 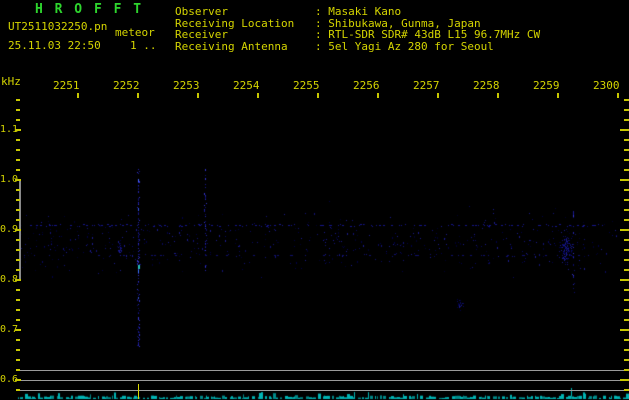 I want to click on x-axis-tick-label: 2257, so click(x=426, y=85).